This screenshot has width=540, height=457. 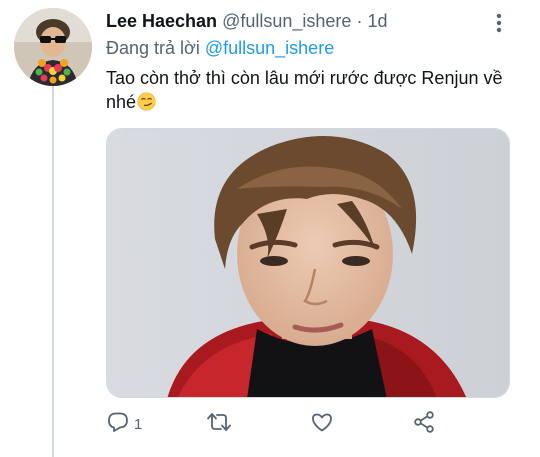 What do you see at coordinates (271, 424) in the screenshot?
I see `tweet-actions: 1` at bounding box center [271, 424].